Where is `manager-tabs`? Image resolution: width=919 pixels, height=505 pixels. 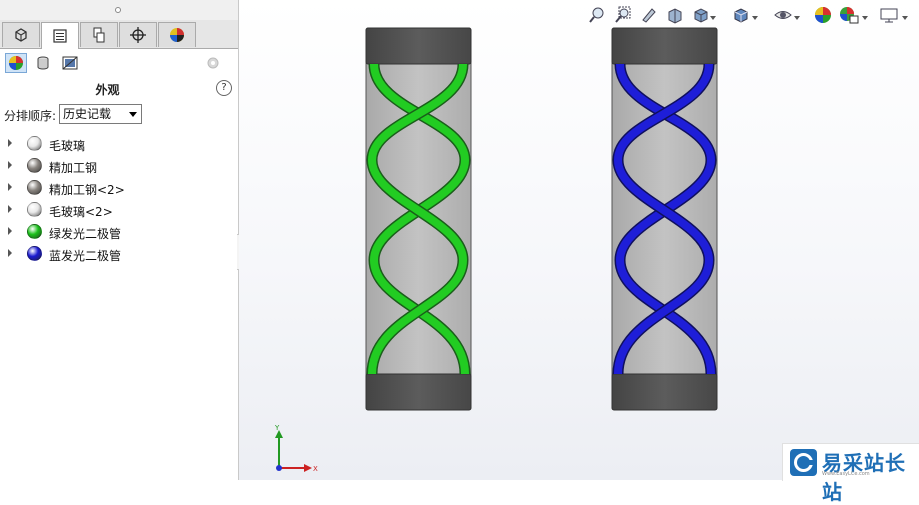 manager-tabs is located at coordinates (119, 34).